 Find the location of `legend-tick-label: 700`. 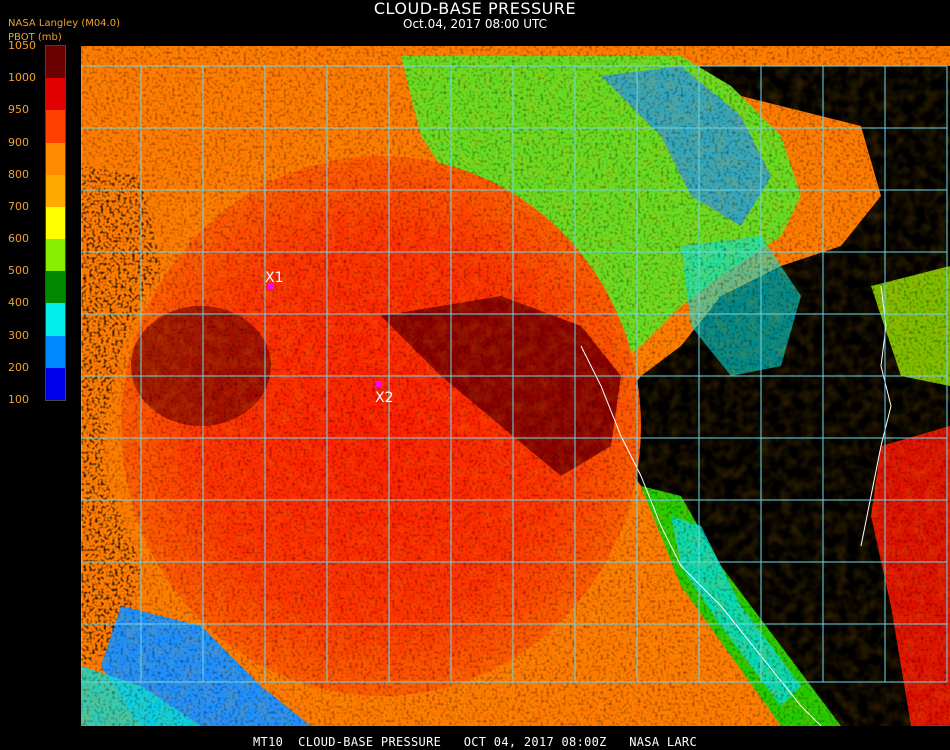

legend-tick-label: 700 is located at coordinates (18, 206).